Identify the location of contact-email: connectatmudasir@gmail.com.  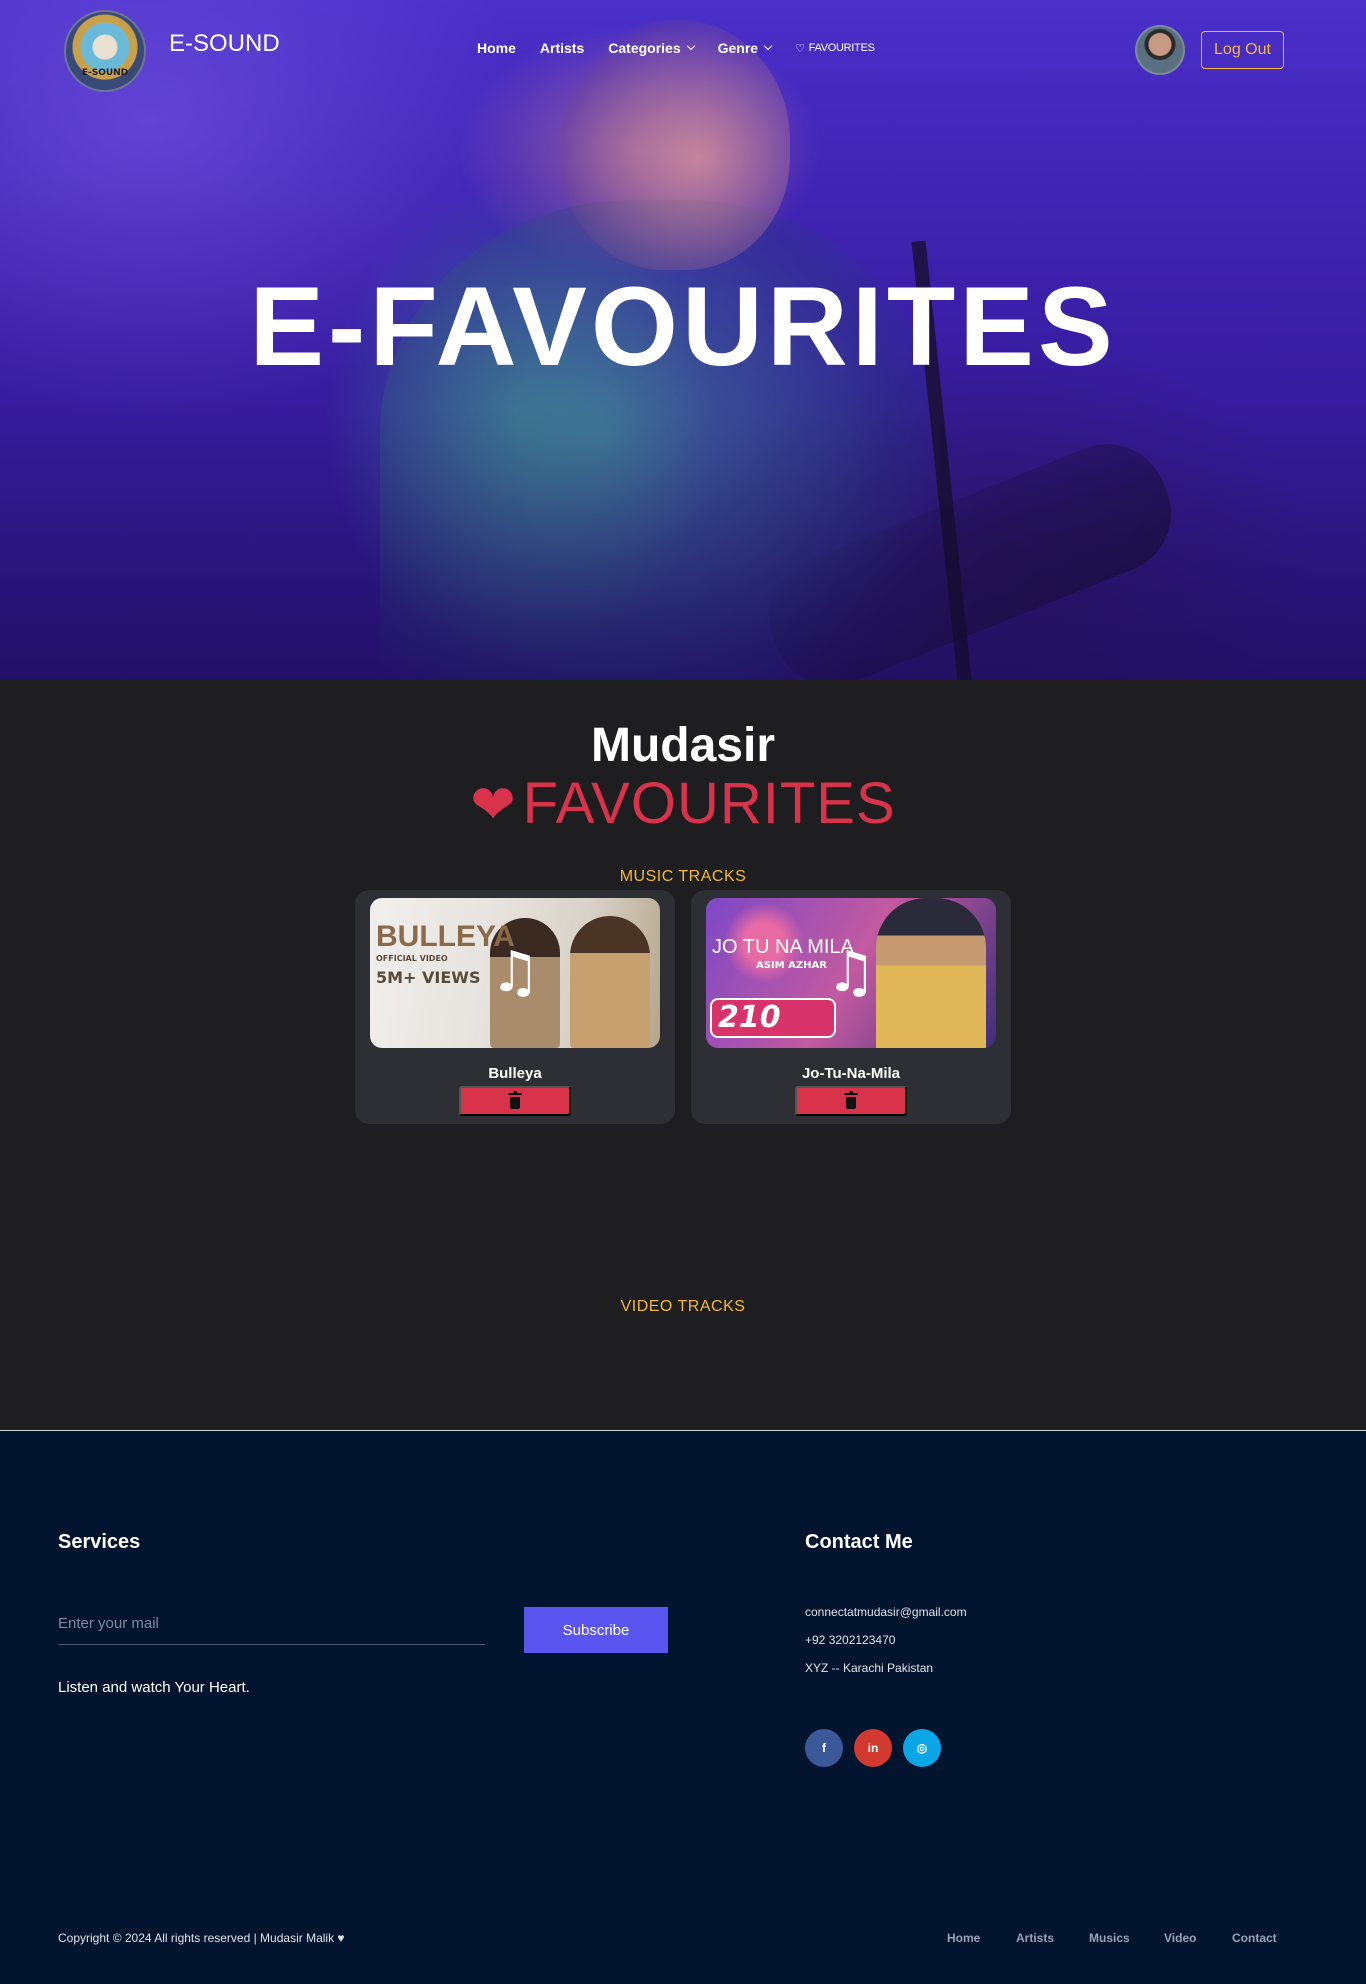
(886, 1612).